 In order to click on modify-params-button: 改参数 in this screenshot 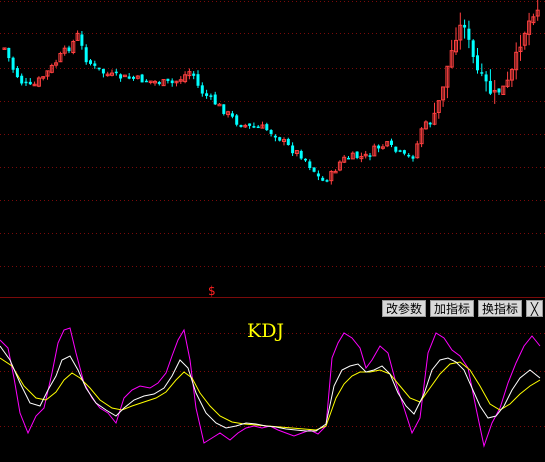, I will do `click(403, 308)`.